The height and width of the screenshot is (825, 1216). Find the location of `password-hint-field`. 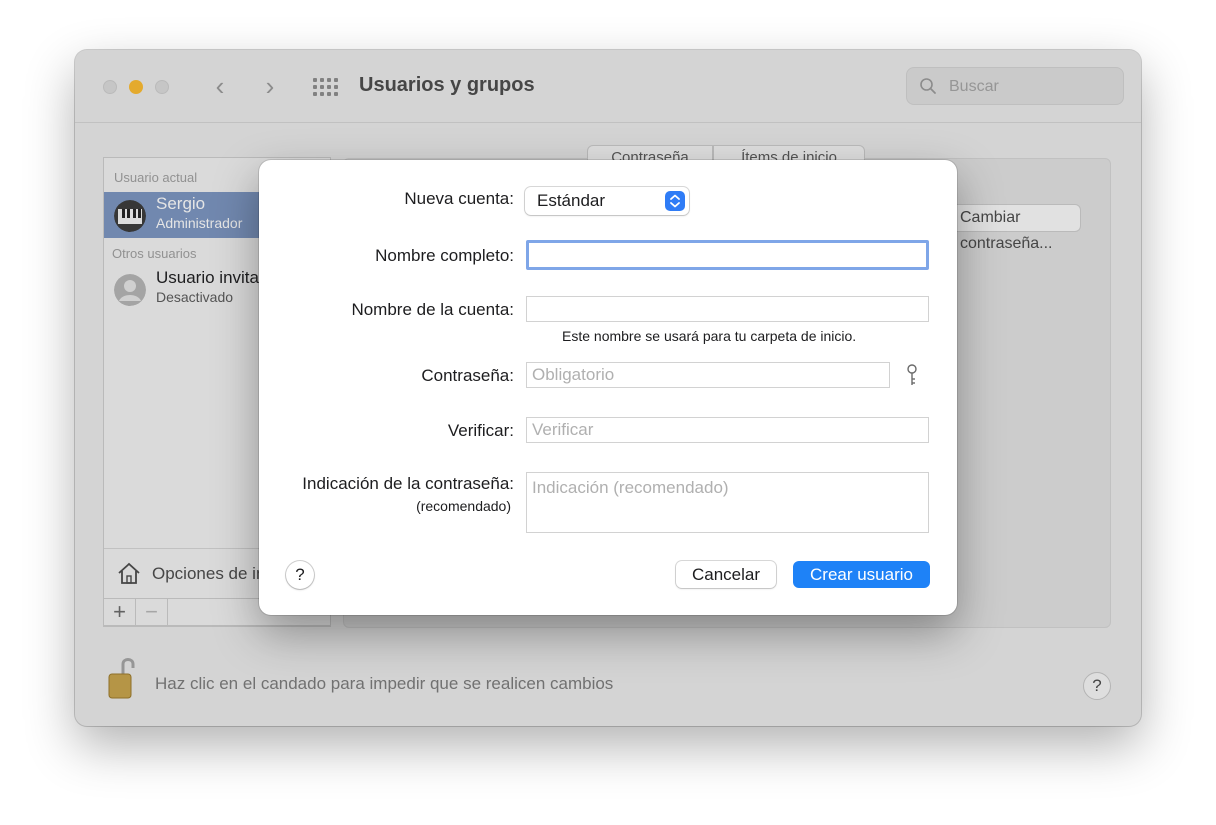

password-hint-field is located at coordinates (727, 502).